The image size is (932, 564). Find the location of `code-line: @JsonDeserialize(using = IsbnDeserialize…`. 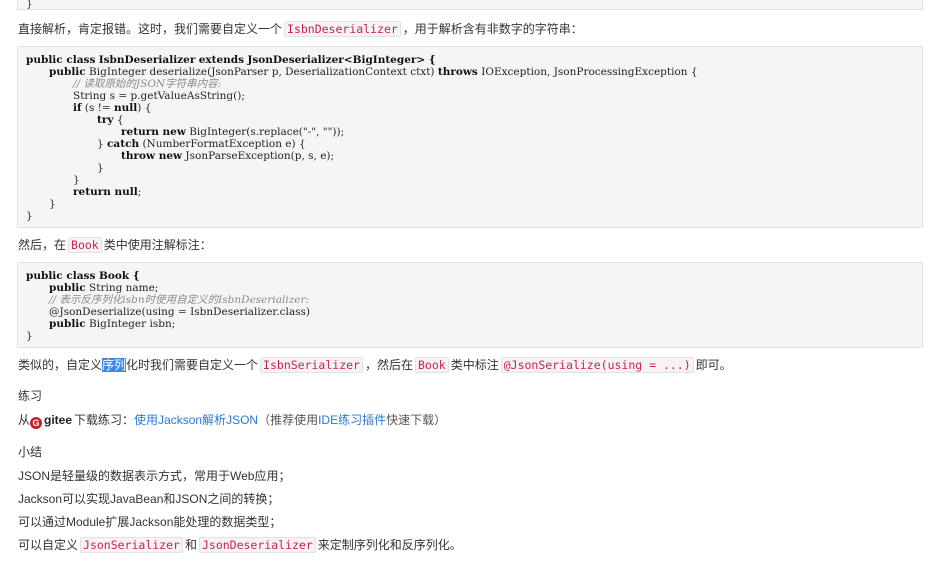

code-line: @JsonDeserialize(using = IsbnDeserialize… is located at coordinates (180, 312).